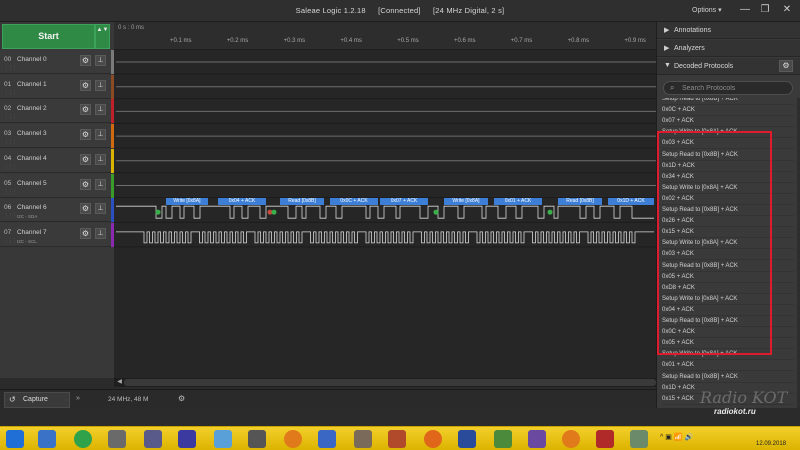  What do you see at coordinates (32, 183) in the screenshot?
I see `channel-name: Channel 5` at bounding box center [32, 183].